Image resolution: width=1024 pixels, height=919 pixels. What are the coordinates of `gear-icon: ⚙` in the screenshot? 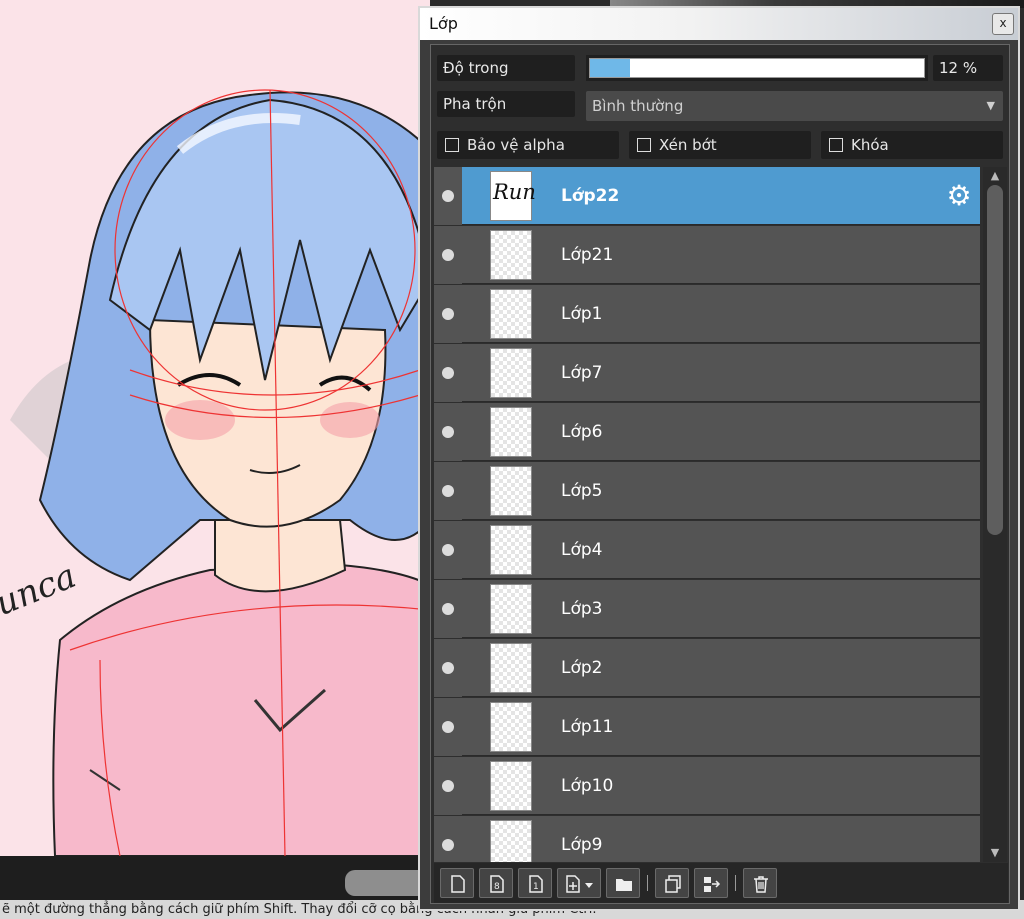 It's located at (959, 196).